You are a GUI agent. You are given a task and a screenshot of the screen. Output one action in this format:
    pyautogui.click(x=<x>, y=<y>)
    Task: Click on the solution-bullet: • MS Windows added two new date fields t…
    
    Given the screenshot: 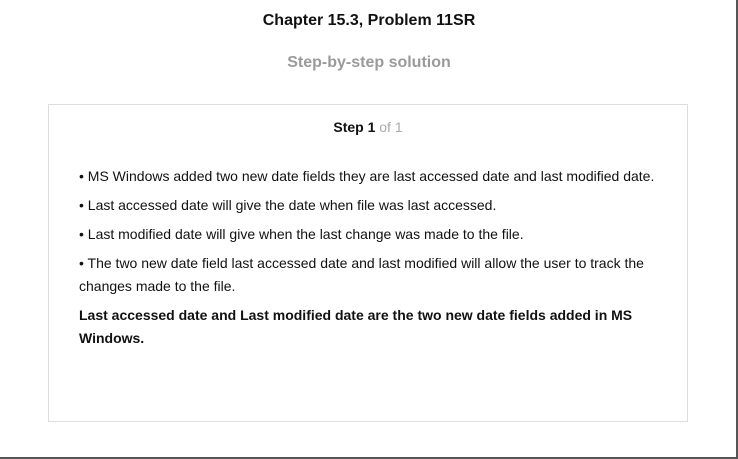 What is the action you would take?
    pyautogui.click(x=367, y=176)
    